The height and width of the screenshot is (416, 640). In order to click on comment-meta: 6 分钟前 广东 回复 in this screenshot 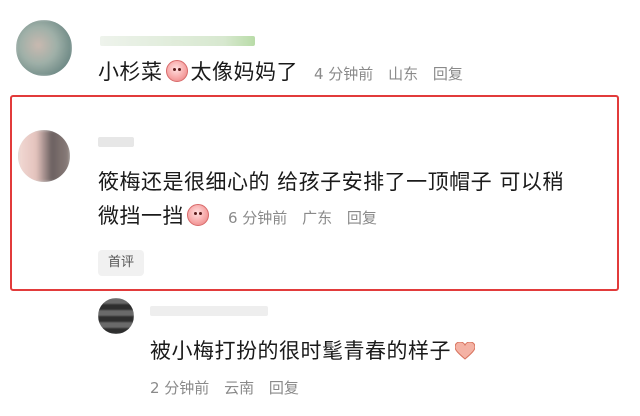, I will do `click(307, 217)`.